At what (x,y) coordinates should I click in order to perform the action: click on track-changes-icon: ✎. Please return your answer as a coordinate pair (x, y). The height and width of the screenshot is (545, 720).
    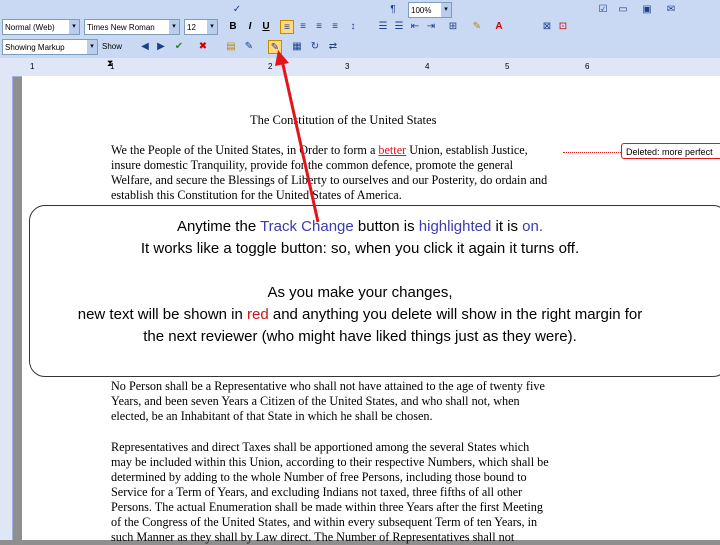
    Looking at the image, I should click on (275, 47).